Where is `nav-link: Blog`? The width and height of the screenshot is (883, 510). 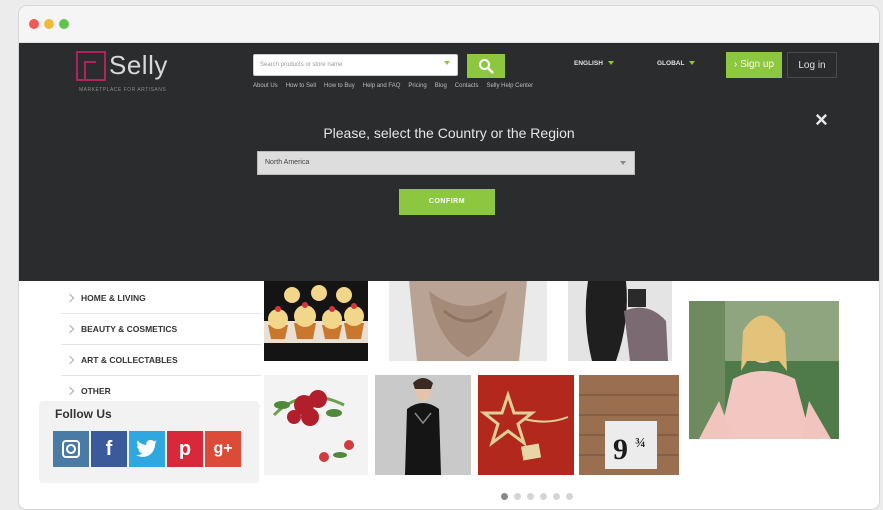
nav-link: Blog is located at coordinates (441, 86).